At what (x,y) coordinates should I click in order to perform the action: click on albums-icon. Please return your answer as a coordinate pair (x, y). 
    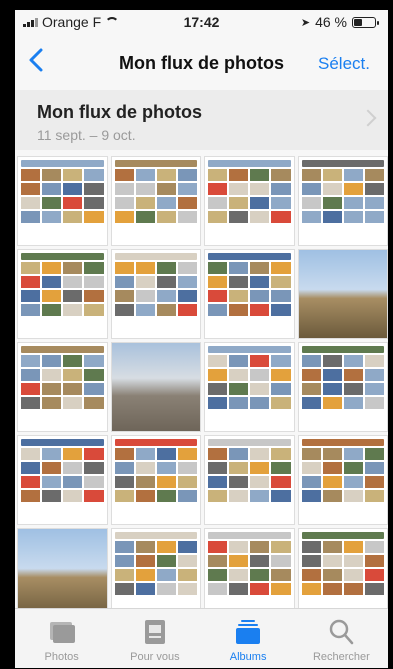
    Looking at the image, I should click on (248, 632).